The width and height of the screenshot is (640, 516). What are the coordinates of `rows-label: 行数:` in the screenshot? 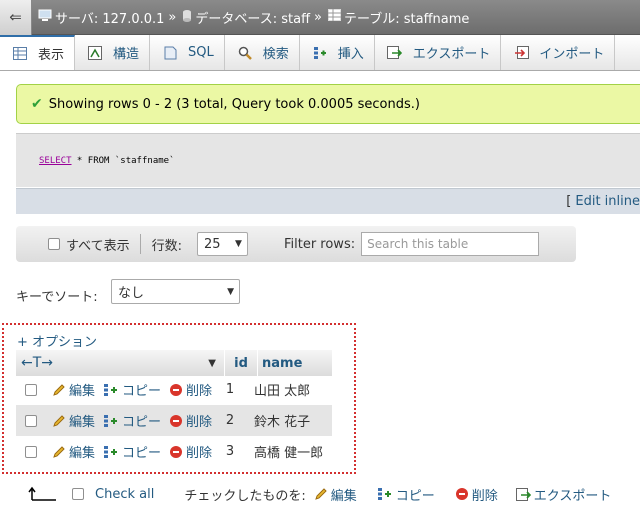 It's located at (166, 246).